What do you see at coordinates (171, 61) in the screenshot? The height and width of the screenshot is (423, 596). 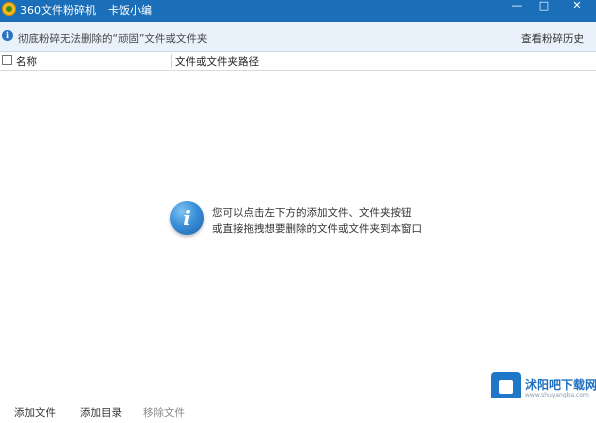 I see `column-divider` at bounding box center [171, 61].